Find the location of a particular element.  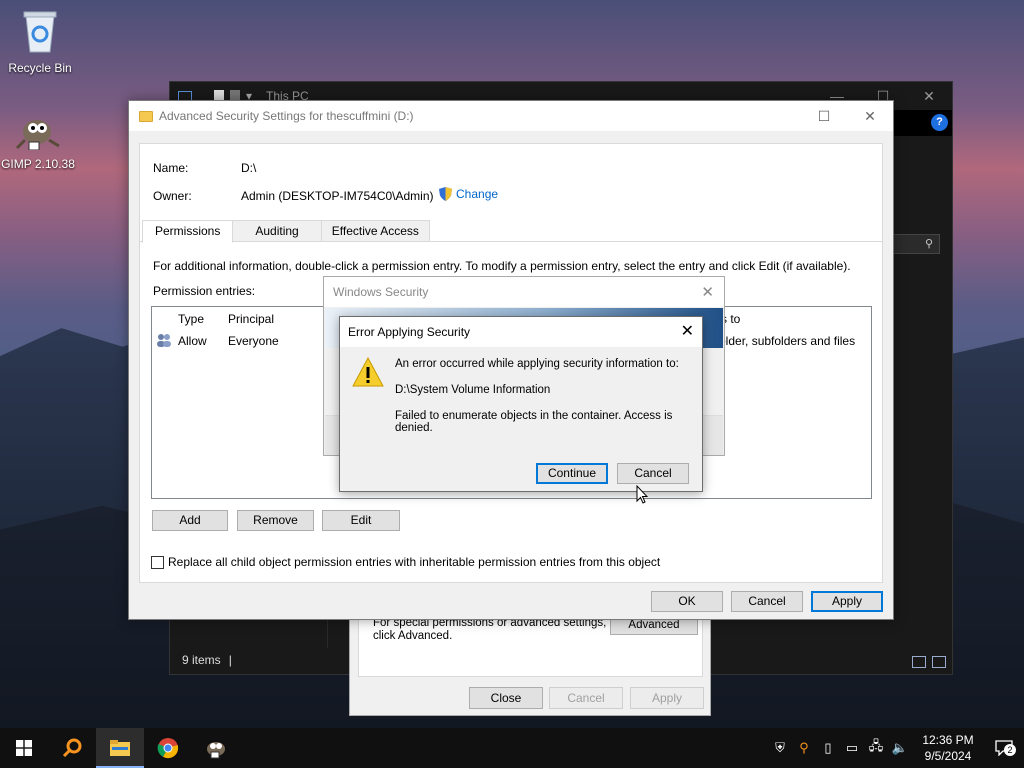

taskbar-gimp is located at coordinates (216, 748).